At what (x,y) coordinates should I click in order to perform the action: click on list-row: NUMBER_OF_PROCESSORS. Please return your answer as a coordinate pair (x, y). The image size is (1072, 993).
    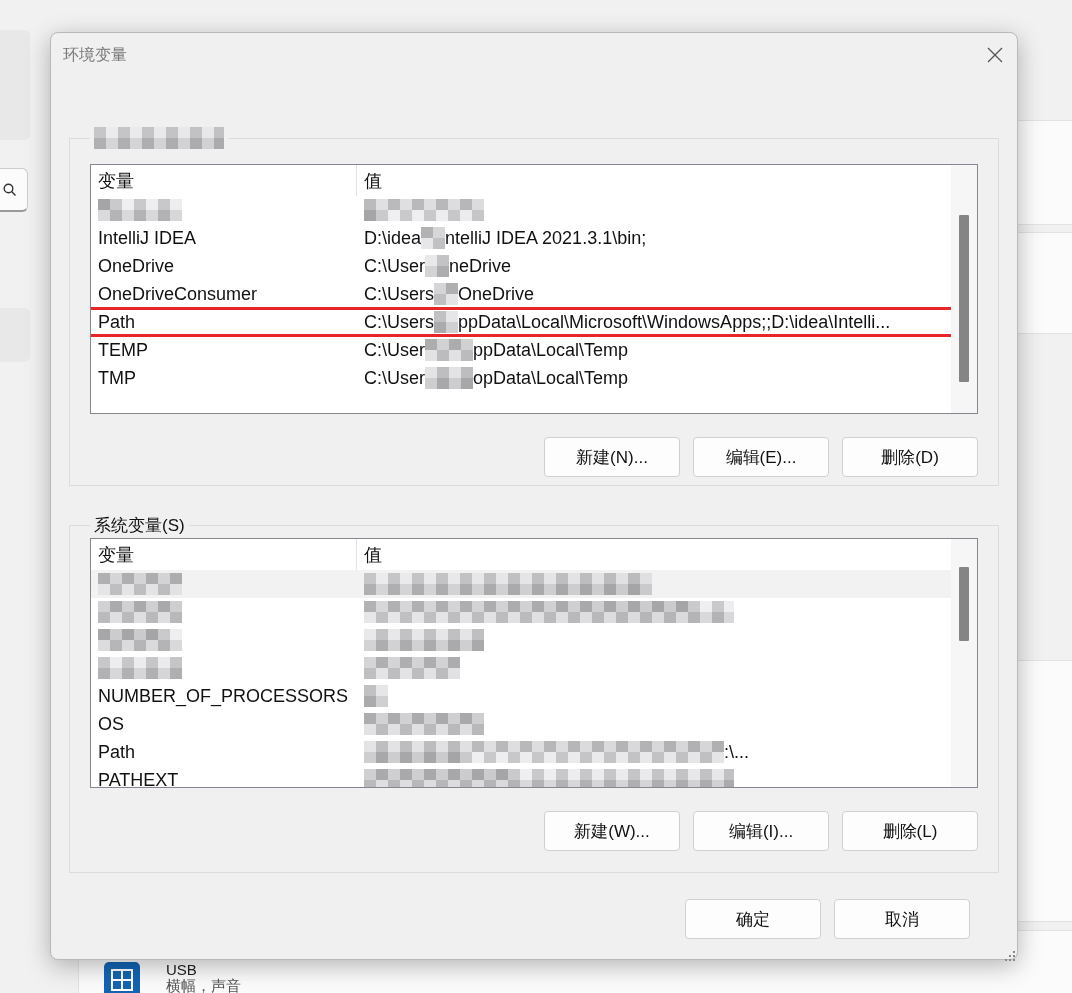
    Looking at the image, I should click on (521, 696).